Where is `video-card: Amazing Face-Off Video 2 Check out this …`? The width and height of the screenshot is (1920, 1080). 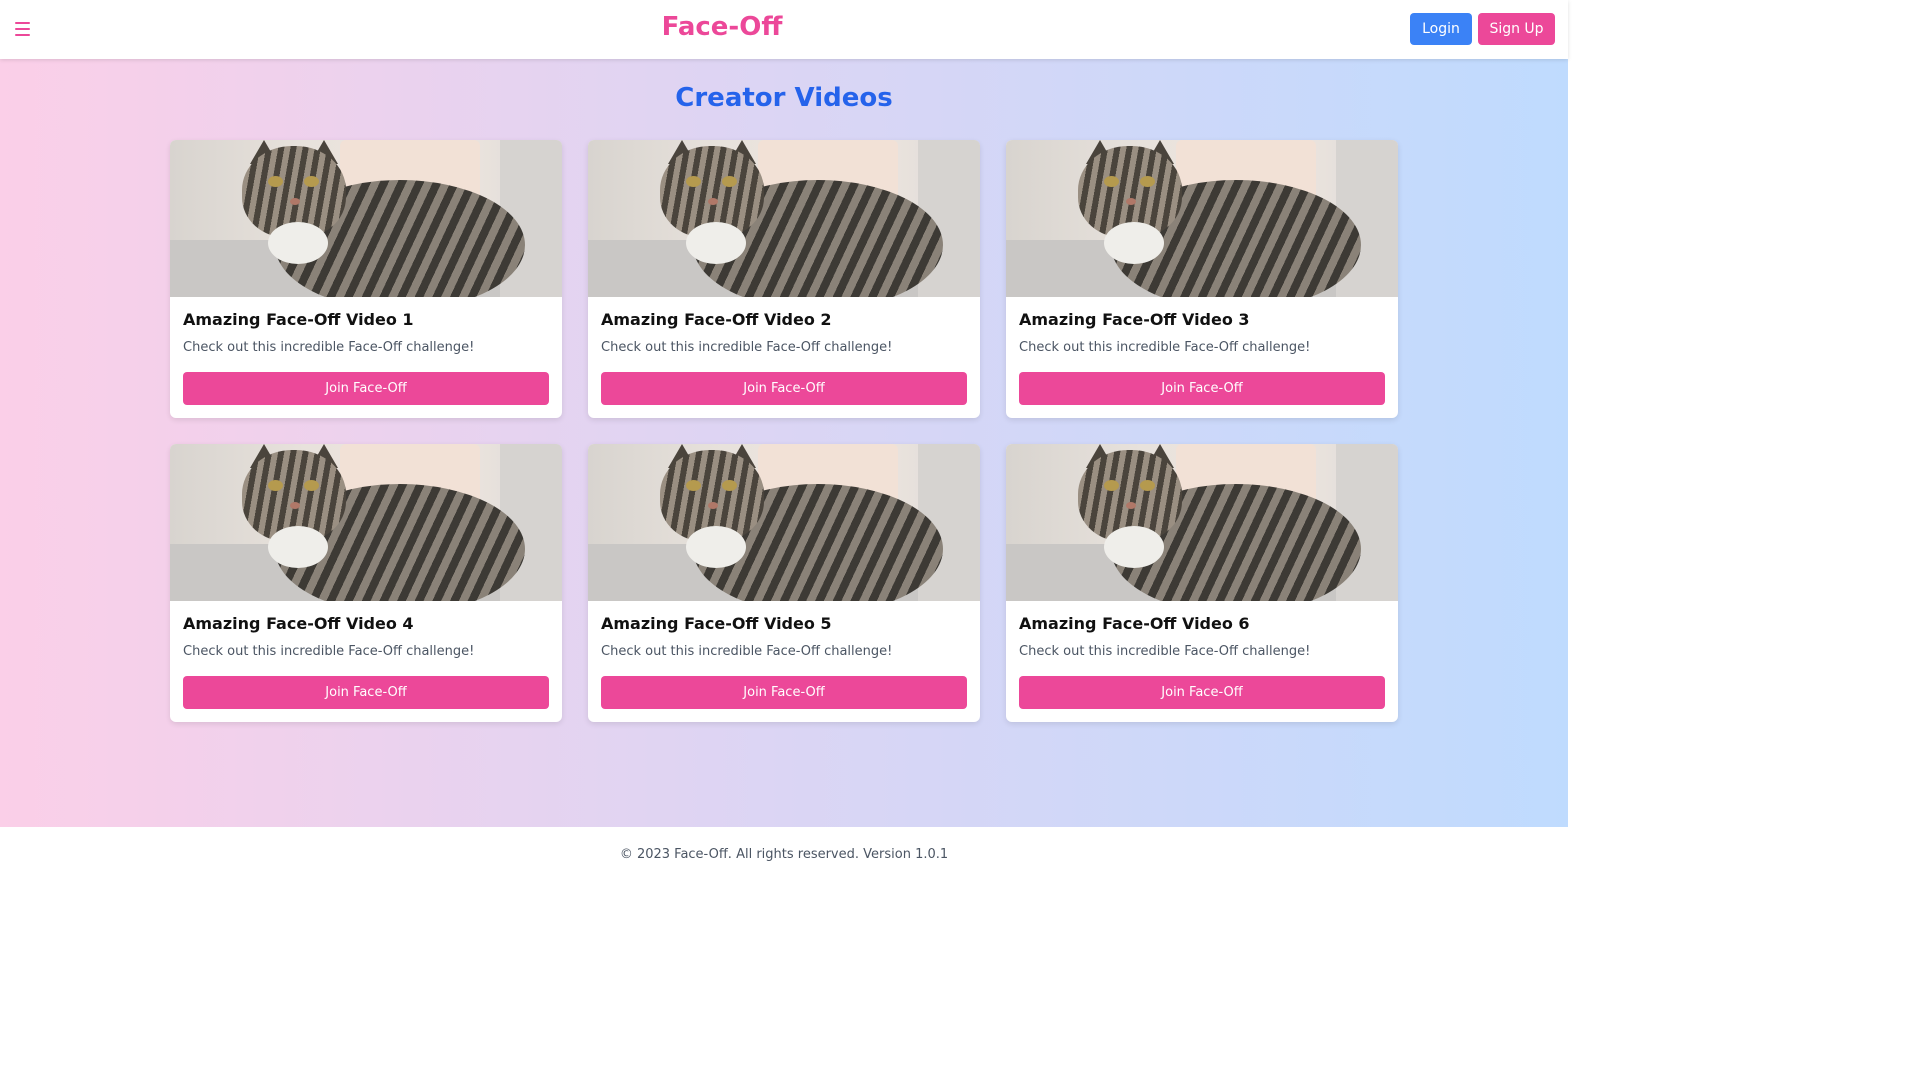
video-card: Amazing Face-Off Video 2 Check out this … is located at coordinates (784, 279).